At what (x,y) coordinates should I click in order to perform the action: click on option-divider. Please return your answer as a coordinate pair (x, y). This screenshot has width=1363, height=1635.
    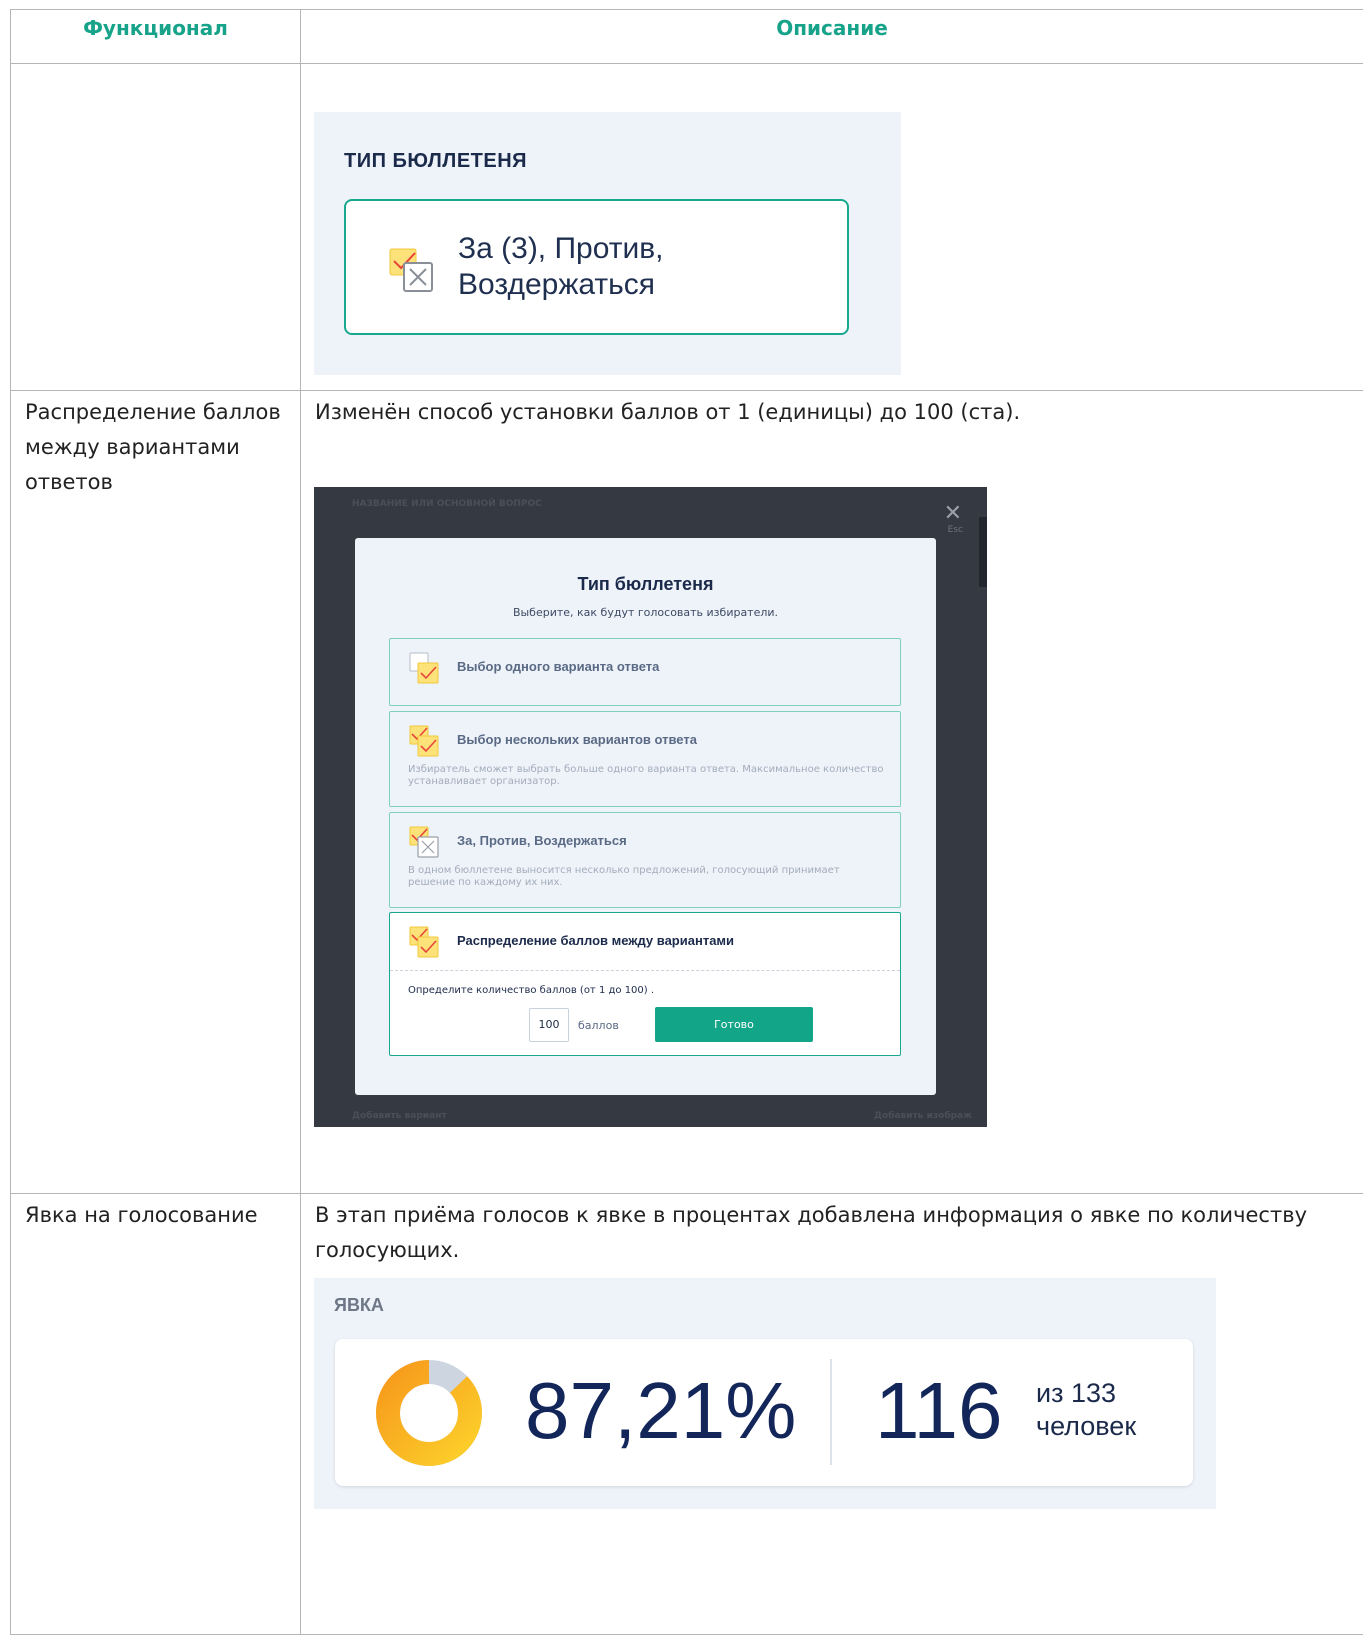
    Looking at the image, I should click on (645, 970).